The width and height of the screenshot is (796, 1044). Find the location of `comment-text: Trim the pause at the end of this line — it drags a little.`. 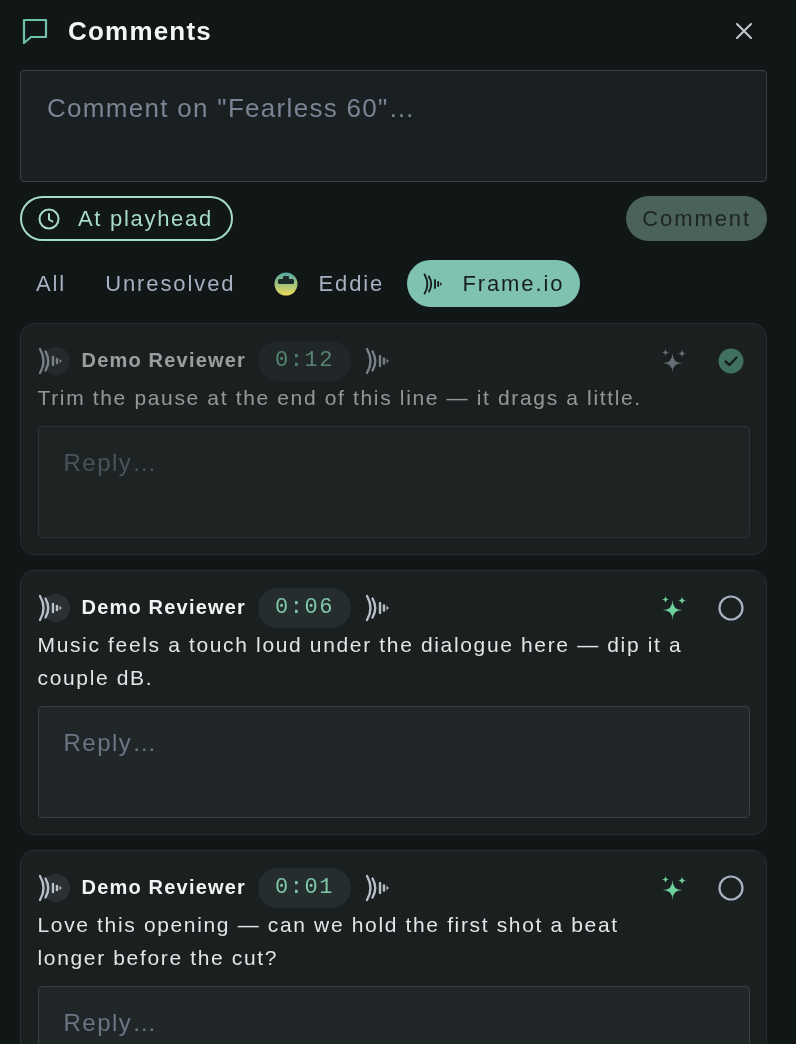

comment-text: Trim the pause at the end of this line — it drags a little. is located at coordinates (340, 397).